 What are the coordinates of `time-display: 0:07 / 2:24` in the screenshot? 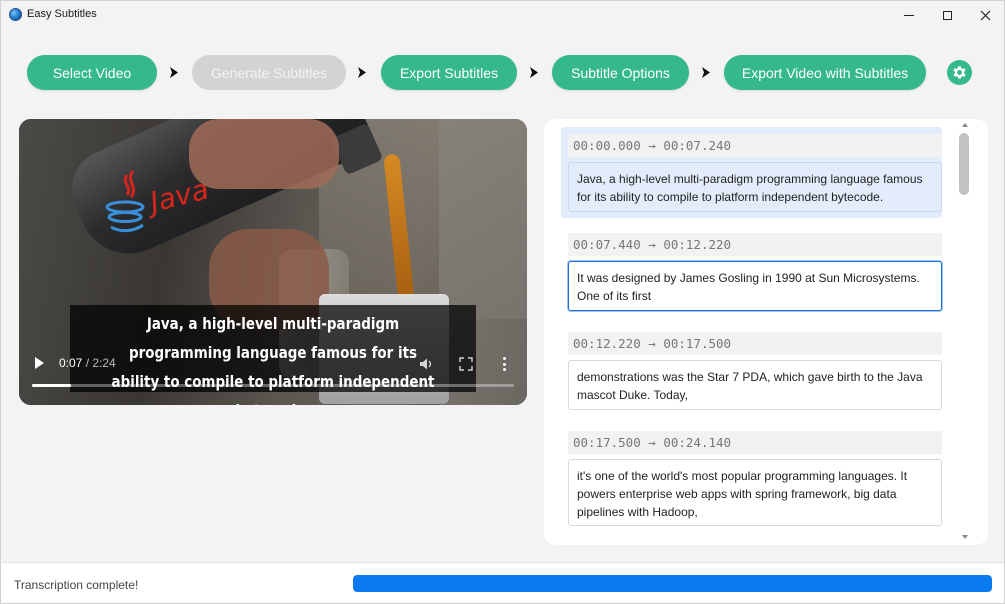 It's located at (87, 363).